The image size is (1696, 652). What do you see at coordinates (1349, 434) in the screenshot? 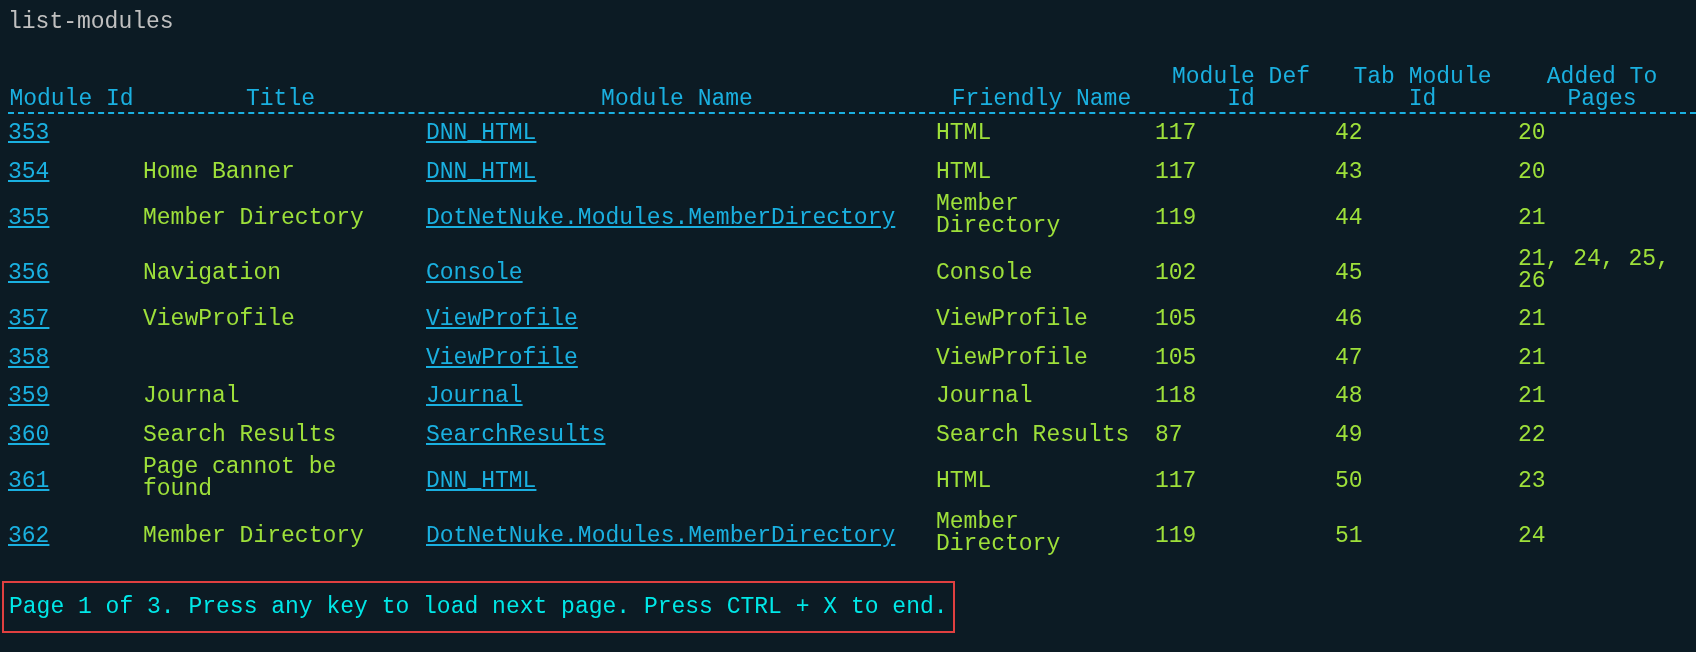
I see `table-cell: 49` at bounding box center [1349, 434].